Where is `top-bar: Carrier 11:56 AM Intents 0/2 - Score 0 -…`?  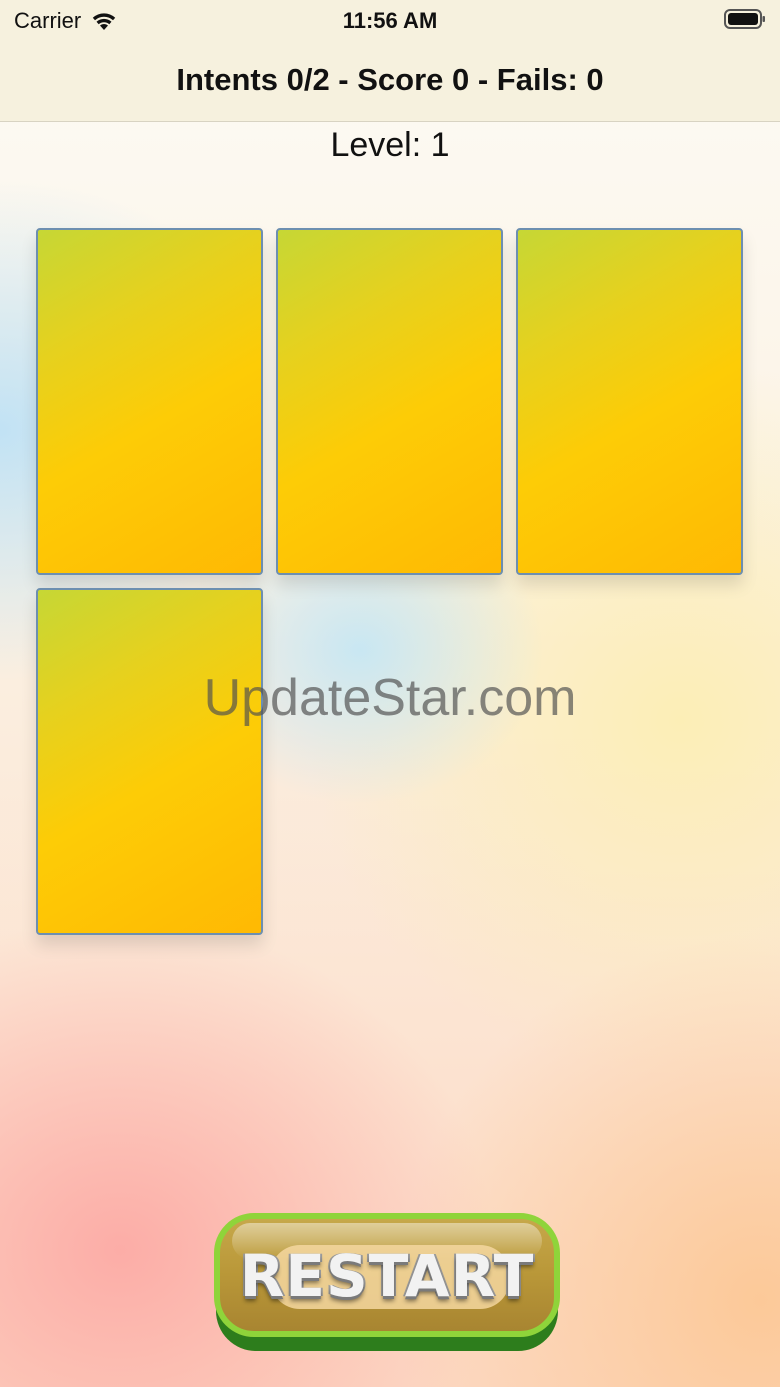 top-bar: Carrier 11:56 AM Intents 0/2 - Score 0 -… is located at coordinates (390, 61).